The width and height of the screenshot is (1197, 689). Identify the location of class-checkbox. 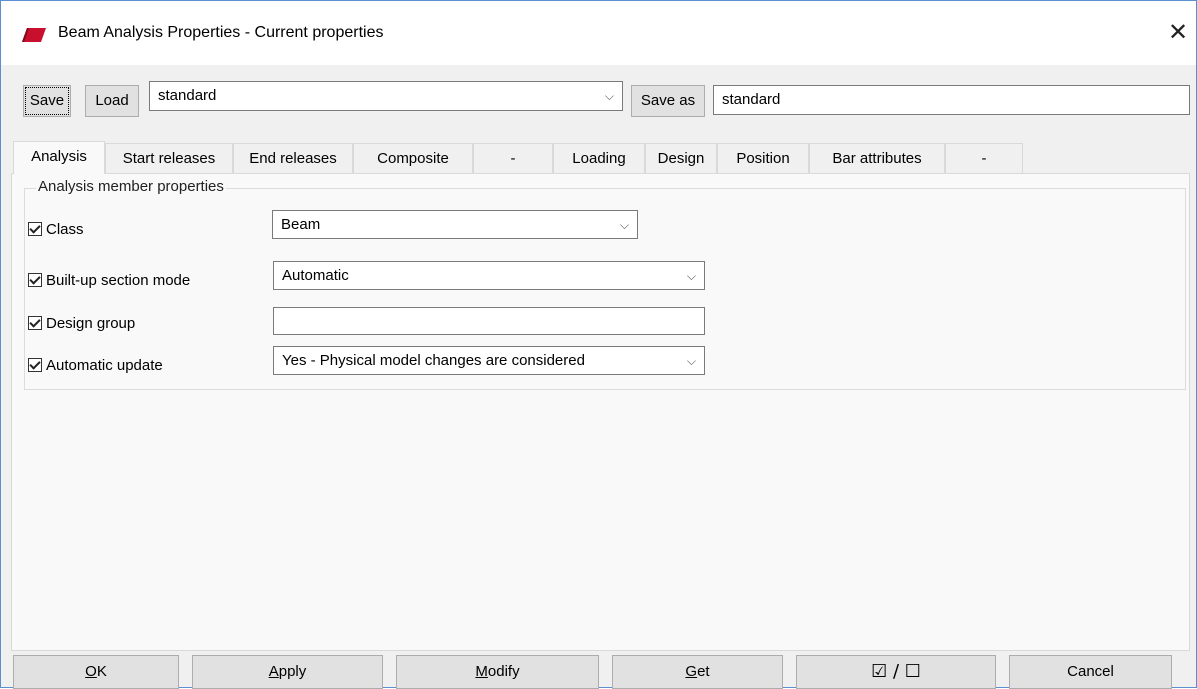
(35, 229).